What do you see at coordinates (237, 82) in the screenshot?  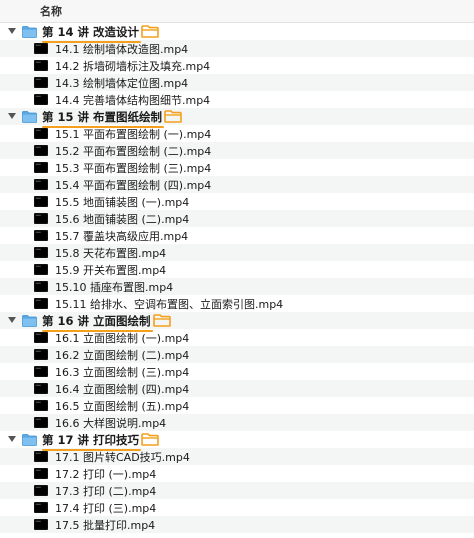 I see `file-row: 14.3 绘制墙体定位图.mp4` at bounding box center [237, 82].